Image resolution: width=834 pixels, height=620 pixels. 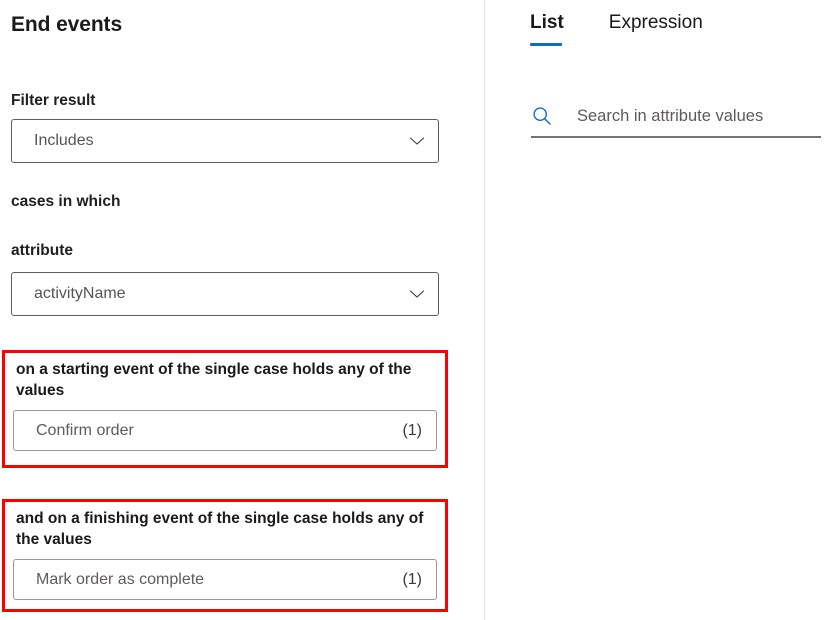 I want to click on starting-event-values-field: Confirm order (1), so click(x=225, y=430).